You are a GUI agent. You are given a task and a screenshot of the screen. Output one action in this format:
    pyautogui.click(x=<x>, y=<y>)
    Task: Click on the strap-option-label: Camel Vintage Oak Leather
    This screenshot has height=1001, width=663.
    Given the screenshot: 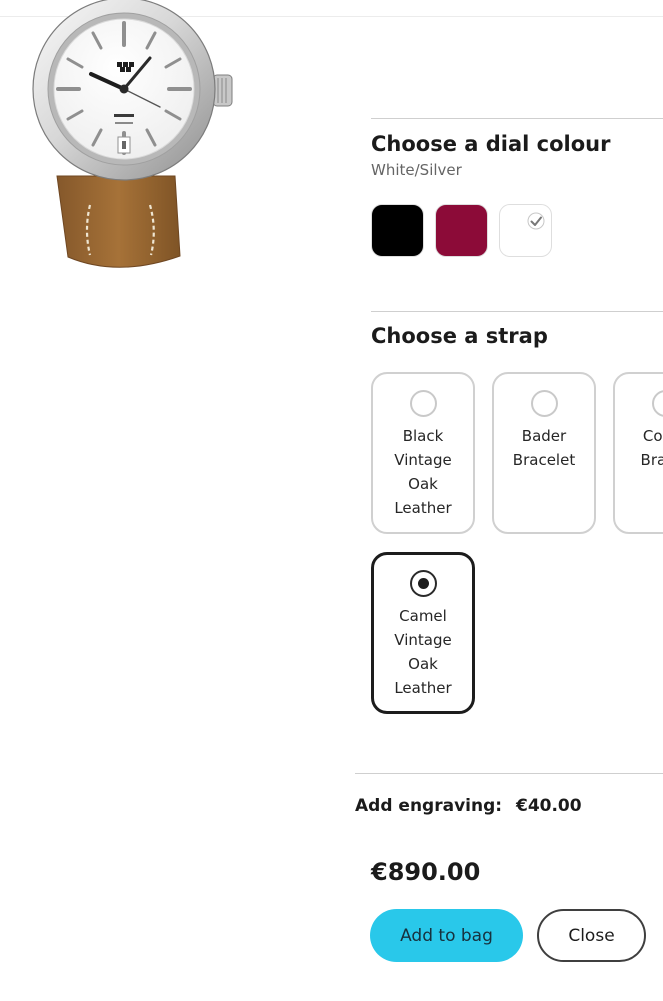 What is the action you would take?
    pyautogui.click(x=423, y=652)
    